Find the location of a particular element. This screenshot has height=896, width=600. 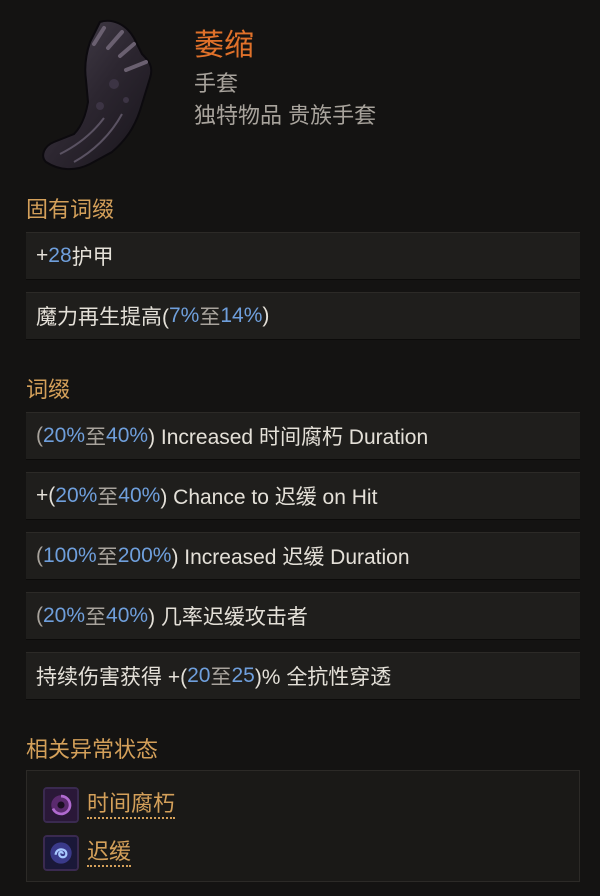

gauntlet-icon is located at coordinates (97, 94).